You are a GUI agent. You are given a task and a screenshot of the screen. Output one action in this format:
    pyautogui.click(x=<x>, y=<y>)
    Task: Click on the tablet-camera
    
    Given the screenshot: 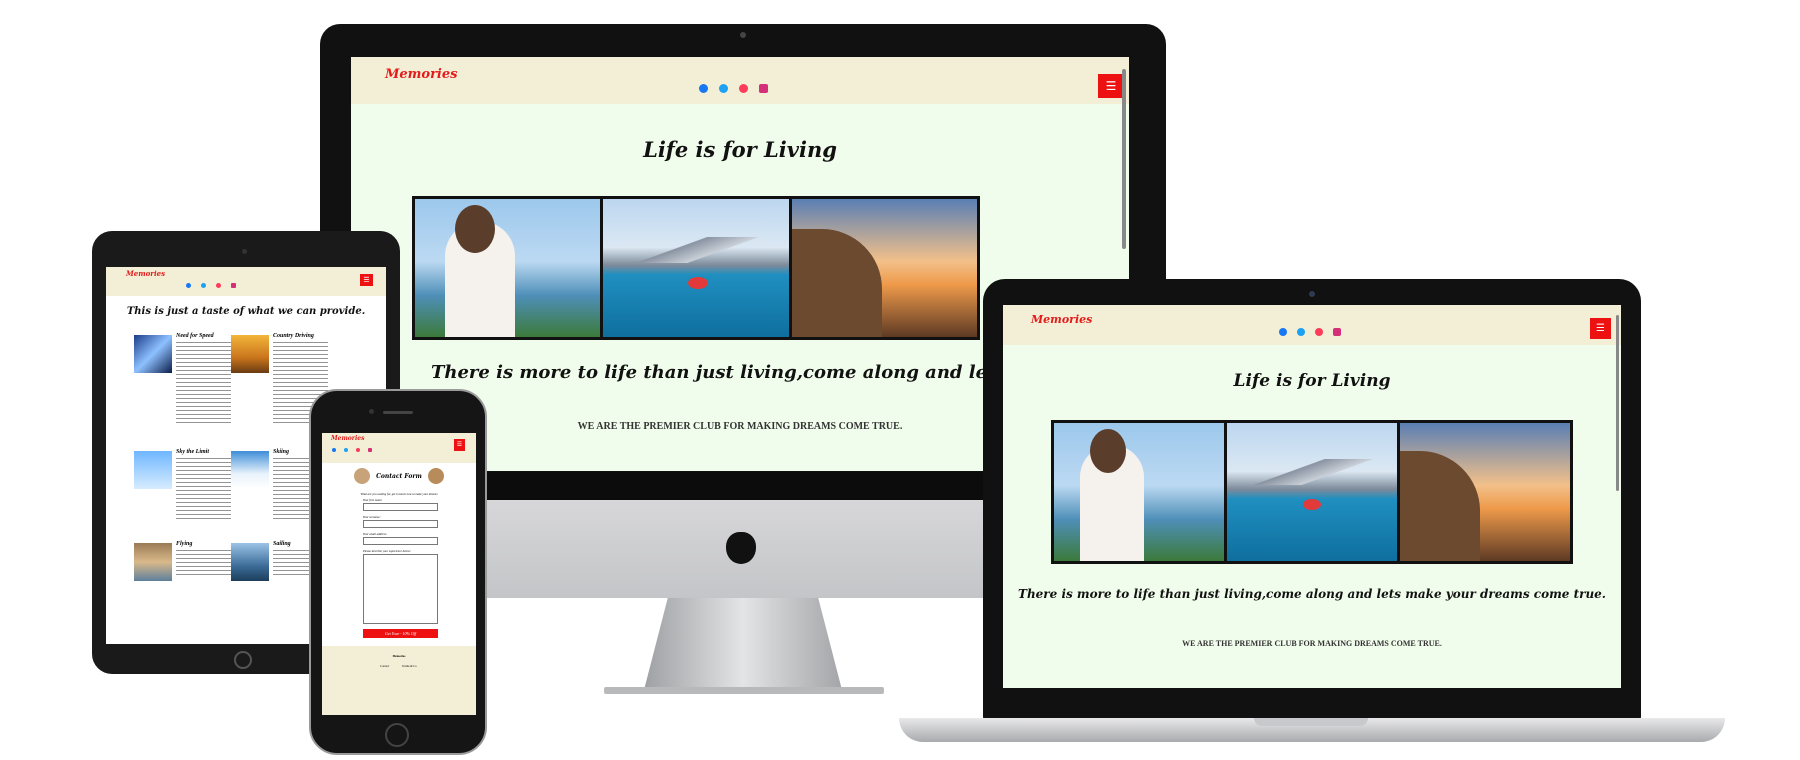 What is the action you would take?
    pyautogui.click(x=244, y=251)
    